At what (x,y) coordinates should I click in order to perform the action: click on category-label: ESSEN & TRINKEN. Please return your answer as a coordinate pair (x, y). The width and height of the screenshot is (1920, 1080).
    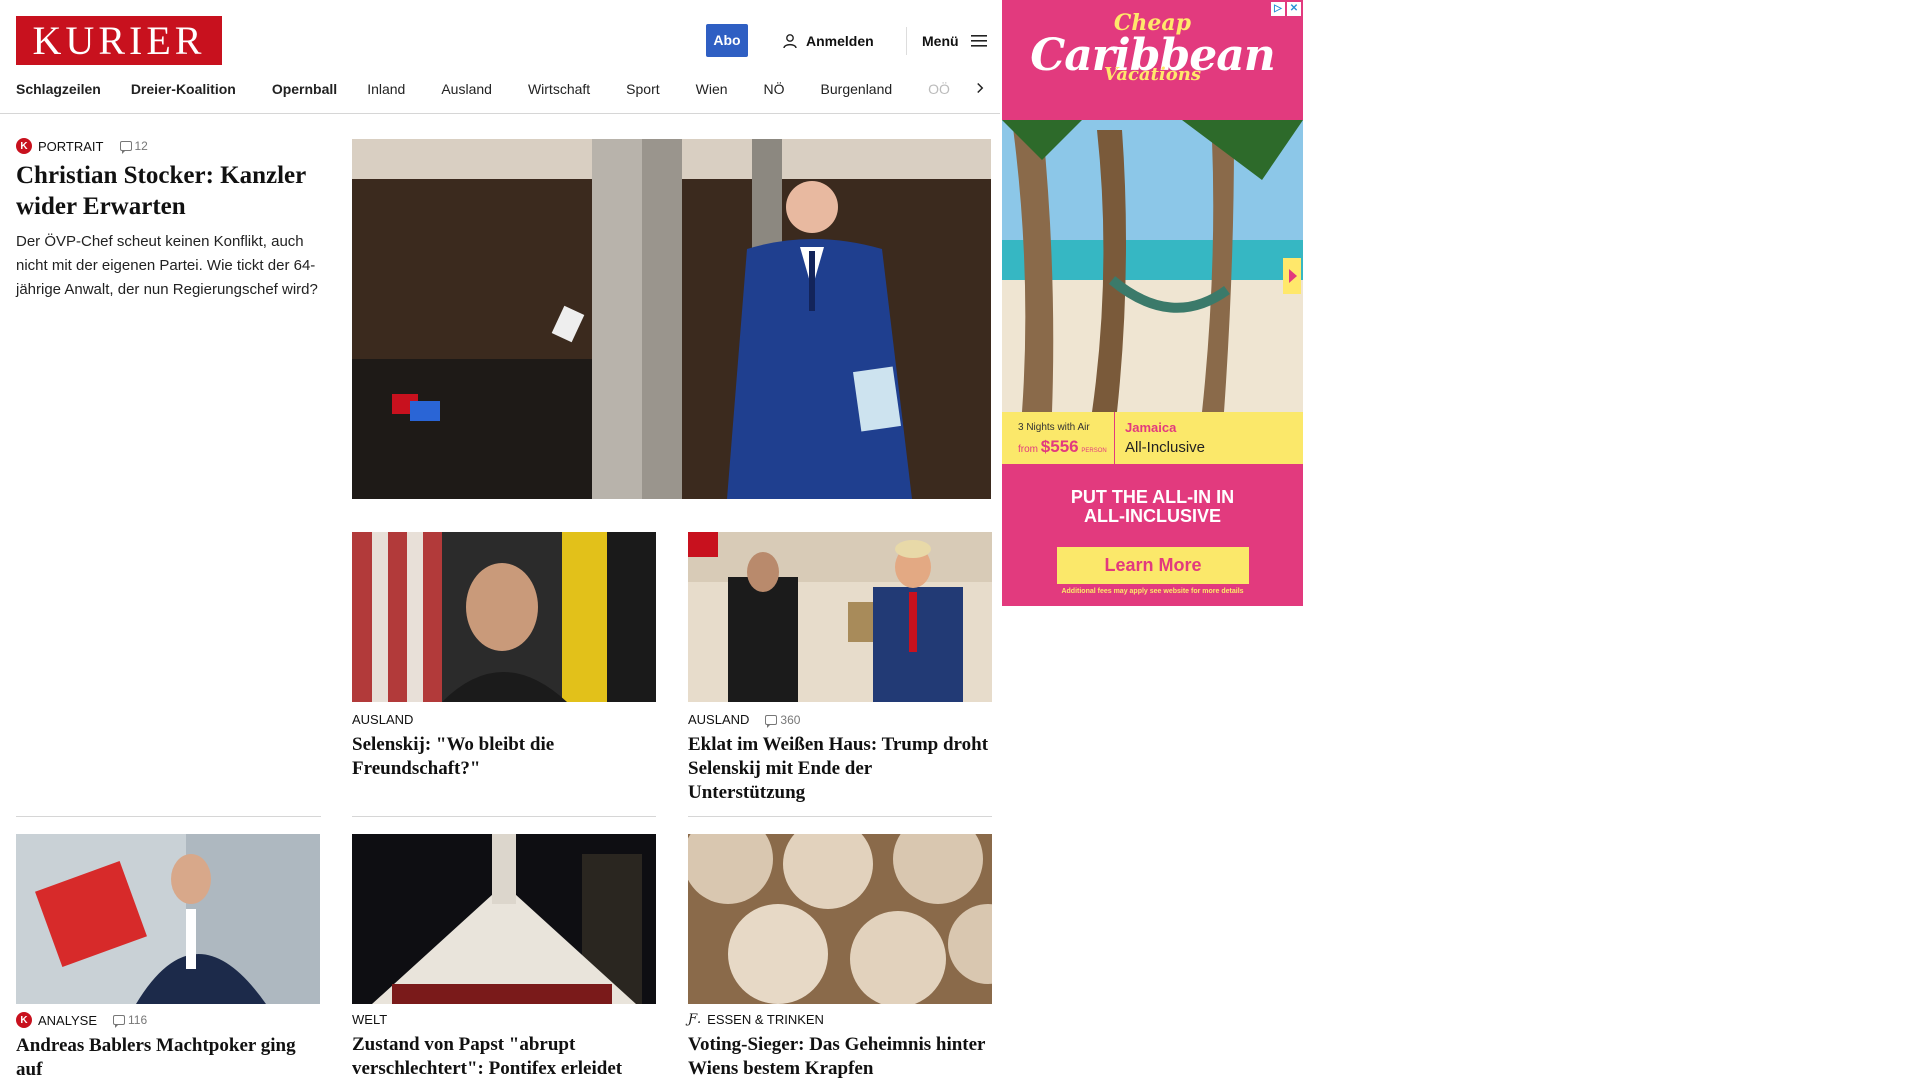
    Looking at the image, I should click on (765, 1019).